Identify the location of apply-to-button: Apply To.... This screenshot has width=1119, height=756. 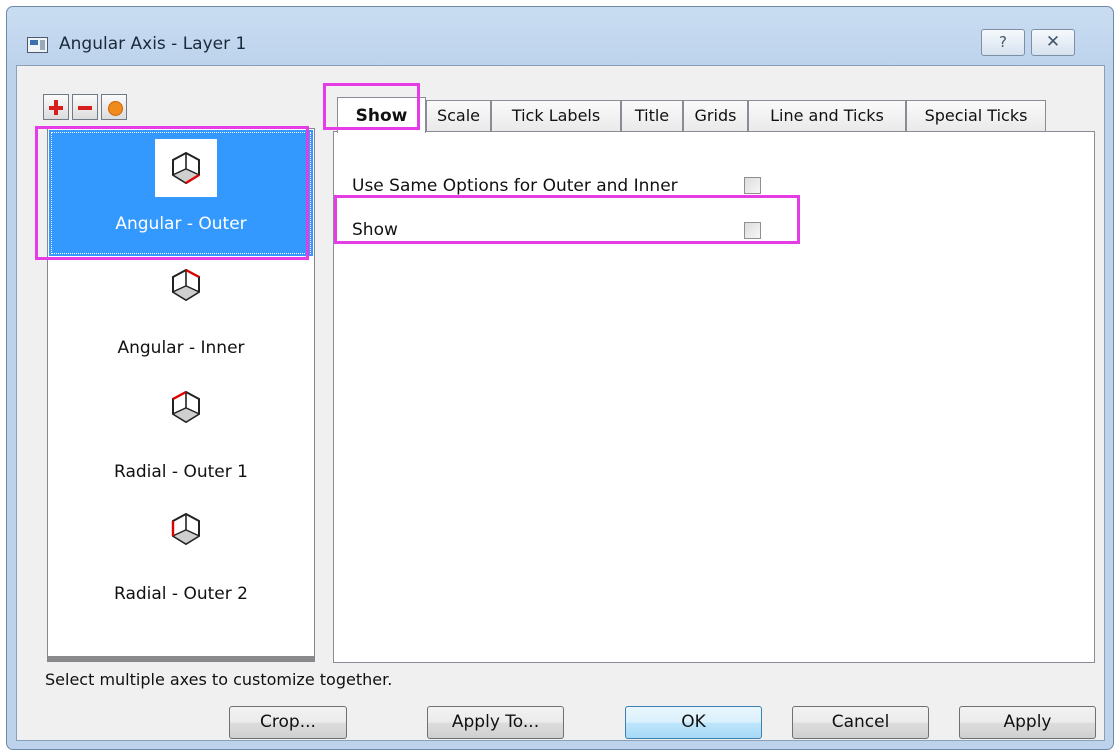
(495, 722).